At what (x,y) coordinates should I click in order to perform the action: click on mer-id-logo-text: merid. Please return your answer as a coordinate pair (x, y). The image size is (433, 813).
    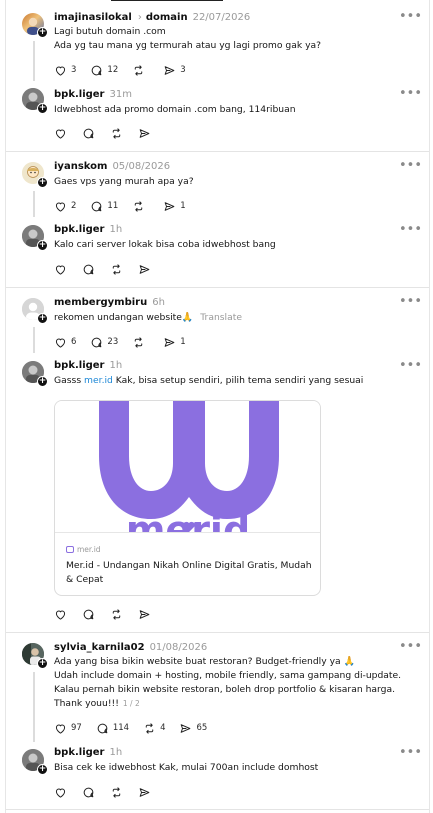
    Looking at the image, I should click on (188, 520).